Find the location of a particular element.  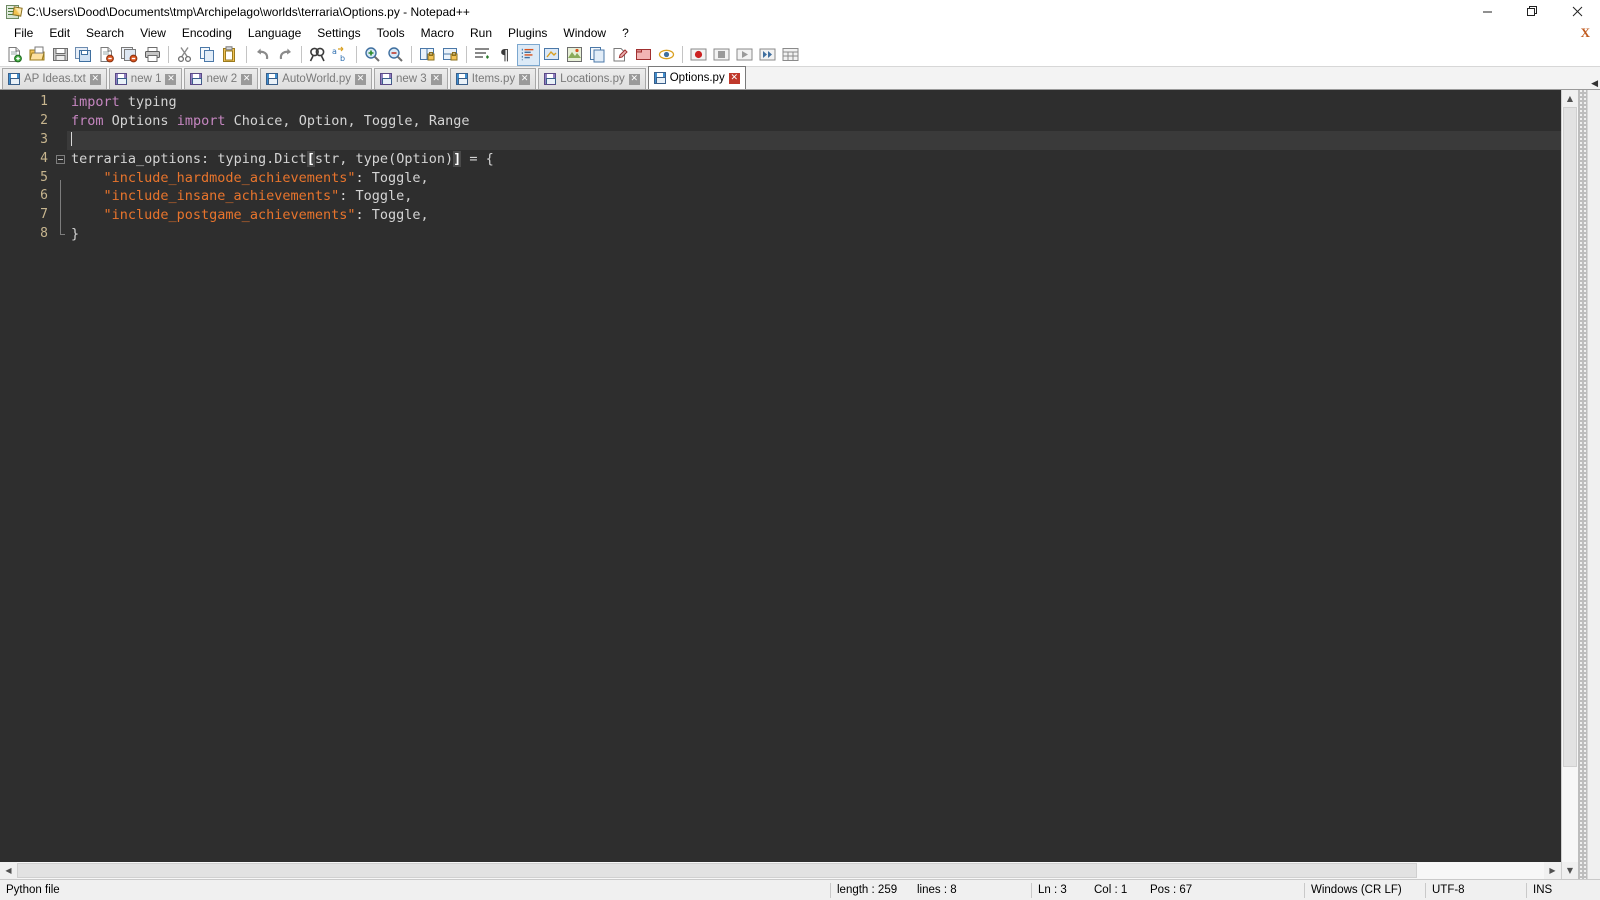

scroll-right-icon: ▶ is located at coordinates (1552, 870).